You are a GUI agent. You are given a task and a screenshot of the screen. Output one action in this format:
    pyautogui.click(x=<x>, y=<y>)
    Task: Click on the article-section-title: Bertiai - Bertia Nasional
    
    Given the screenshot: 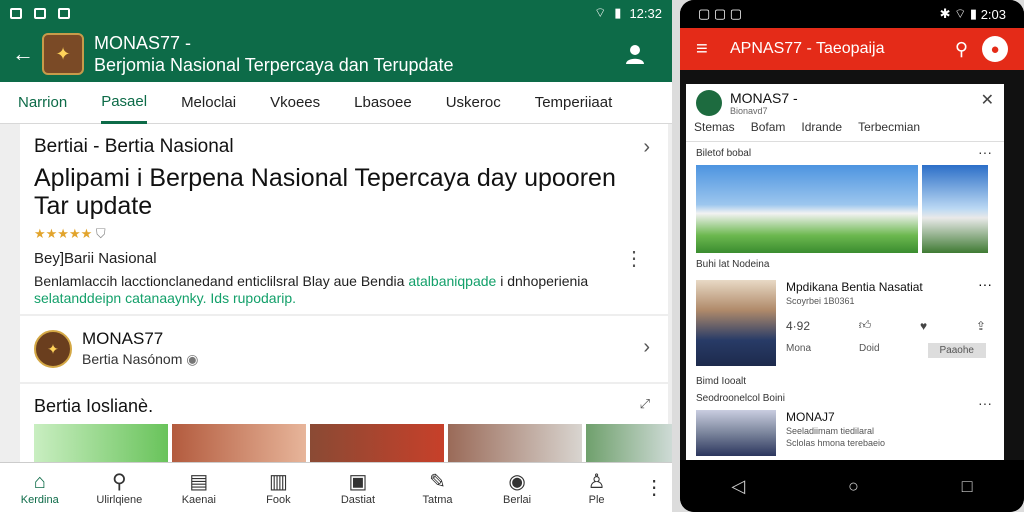 What is the action you would take?
    pyautogui.click(x=134, y=146)
    